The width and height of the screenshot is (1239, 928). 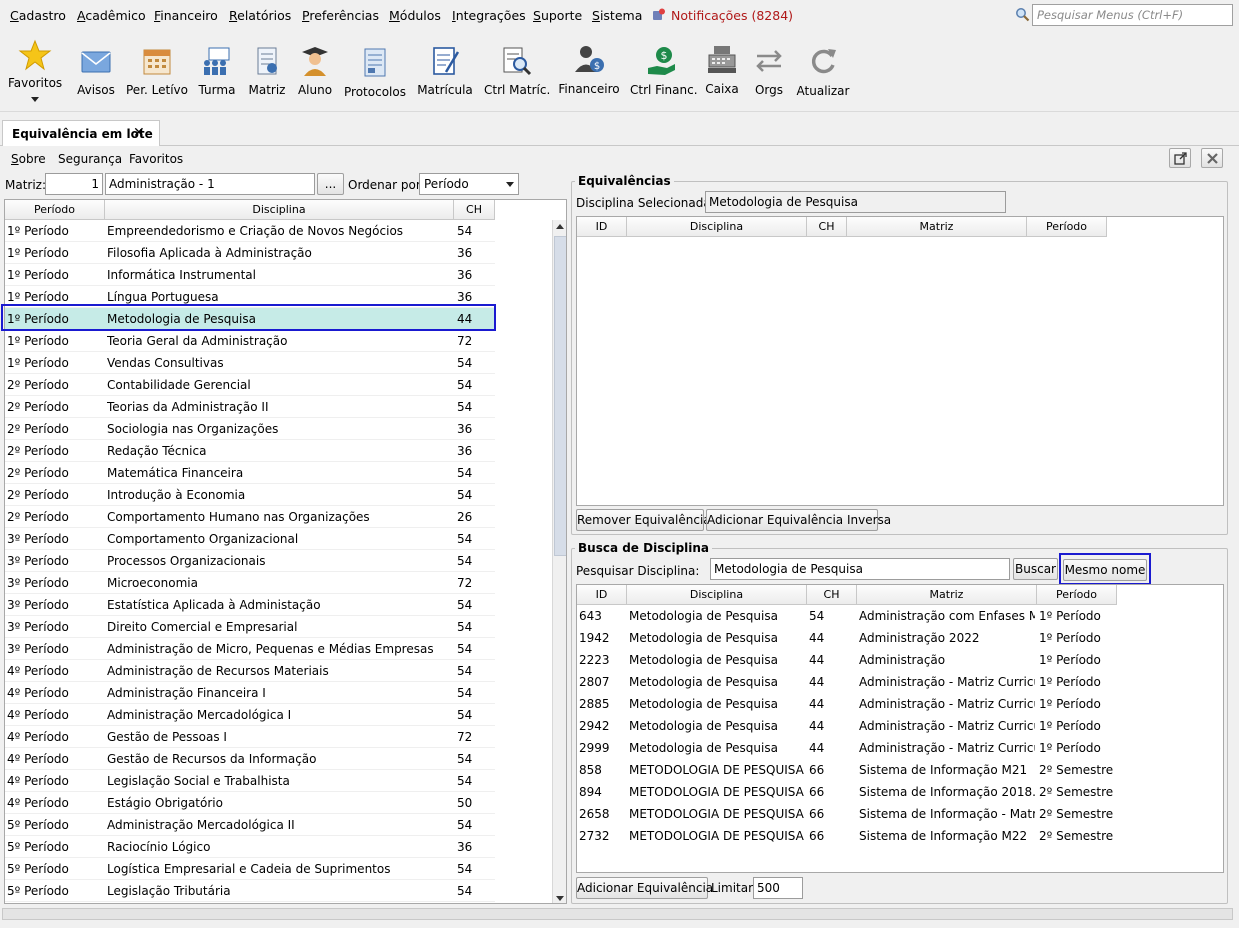 What do you see at coordinates (186, 15) in the screenshot?
I see `menu-financeiro: Financeiro` at bounding box center [186, 15].